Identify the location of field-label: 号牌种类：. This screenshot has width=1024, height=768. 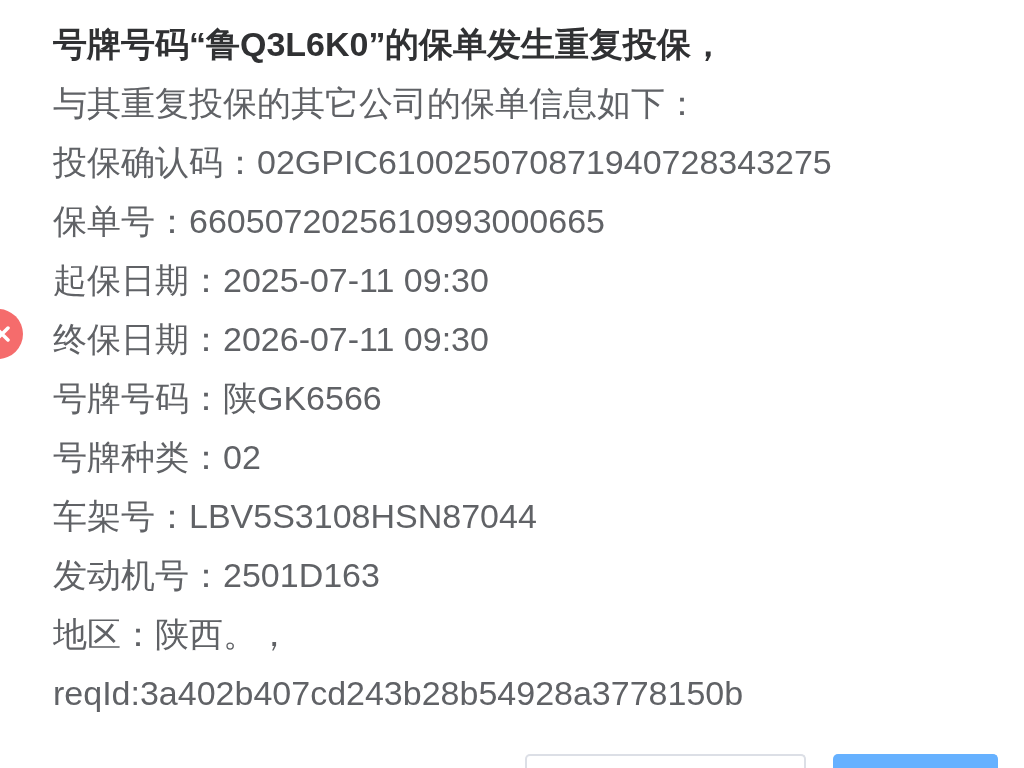
(138, 457).